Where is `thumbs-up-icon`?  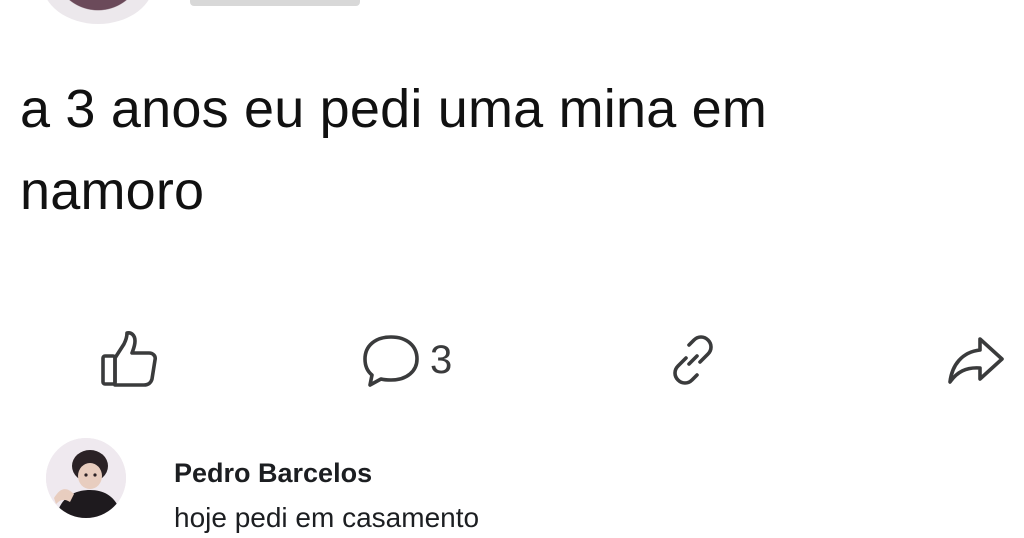
thumbs-up-icon is located at coordinates (129, 359).